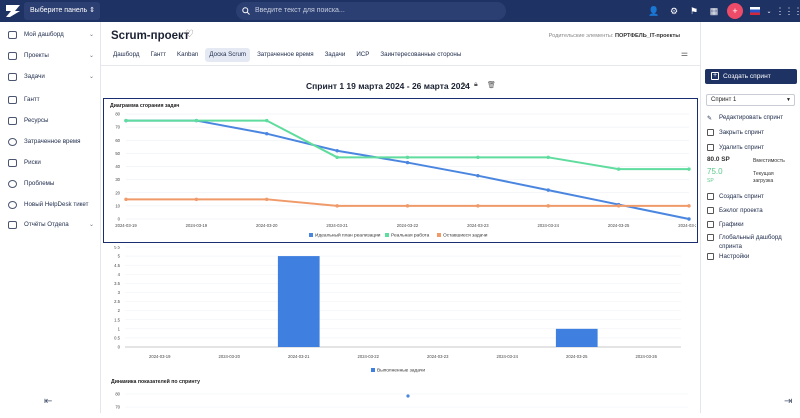 The image size is (800, 418). What do you see at coordinates (741, 210) in the screenshot?
I see `action-label: Бэклог проекта` at bounding box center [741, 210].